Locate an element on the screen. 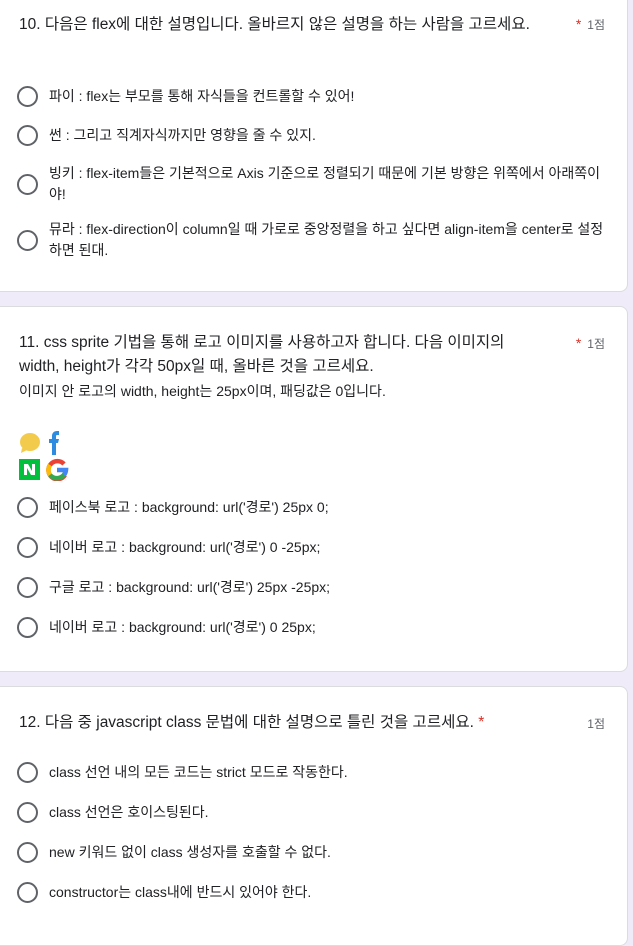  option-radio: new 키워드 없이 class 생성자를 호출할 수 없다. is located at coordinates (174, 852).